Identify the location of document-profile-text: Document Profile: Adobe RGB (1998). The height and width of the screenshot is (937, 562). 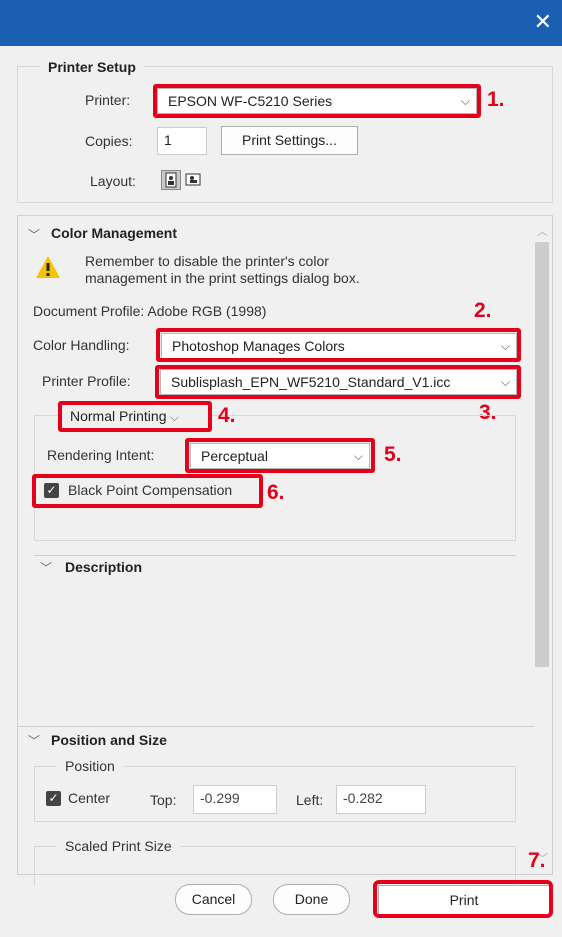
(150, 311).